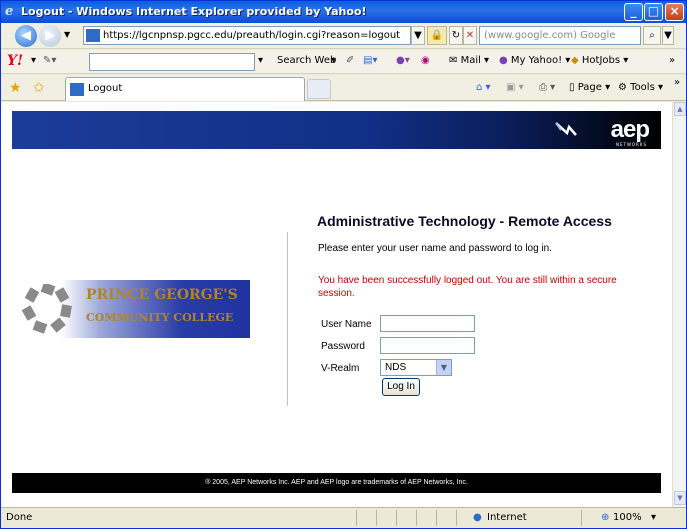 This screenshot has height=529, width=687. Describe the element at coordinates (19, 517) in the screenshot. I see `status-text: Done` at that location.